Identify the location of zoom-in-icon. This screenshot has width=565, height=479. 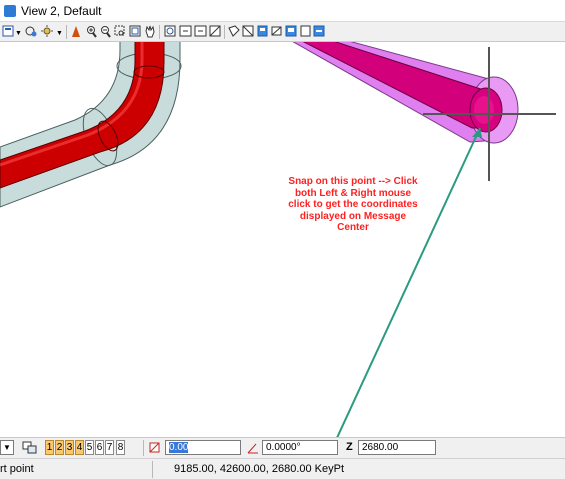
(92, 32).